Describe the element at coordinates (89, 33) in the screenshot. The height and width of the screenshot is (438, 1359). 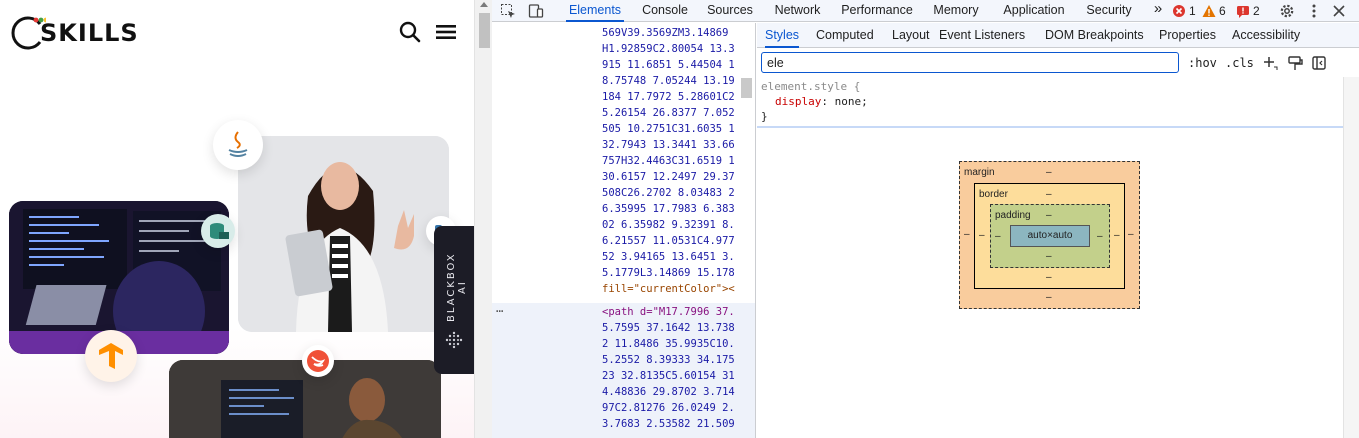
I see `logo-text: SKILLS` at that location.